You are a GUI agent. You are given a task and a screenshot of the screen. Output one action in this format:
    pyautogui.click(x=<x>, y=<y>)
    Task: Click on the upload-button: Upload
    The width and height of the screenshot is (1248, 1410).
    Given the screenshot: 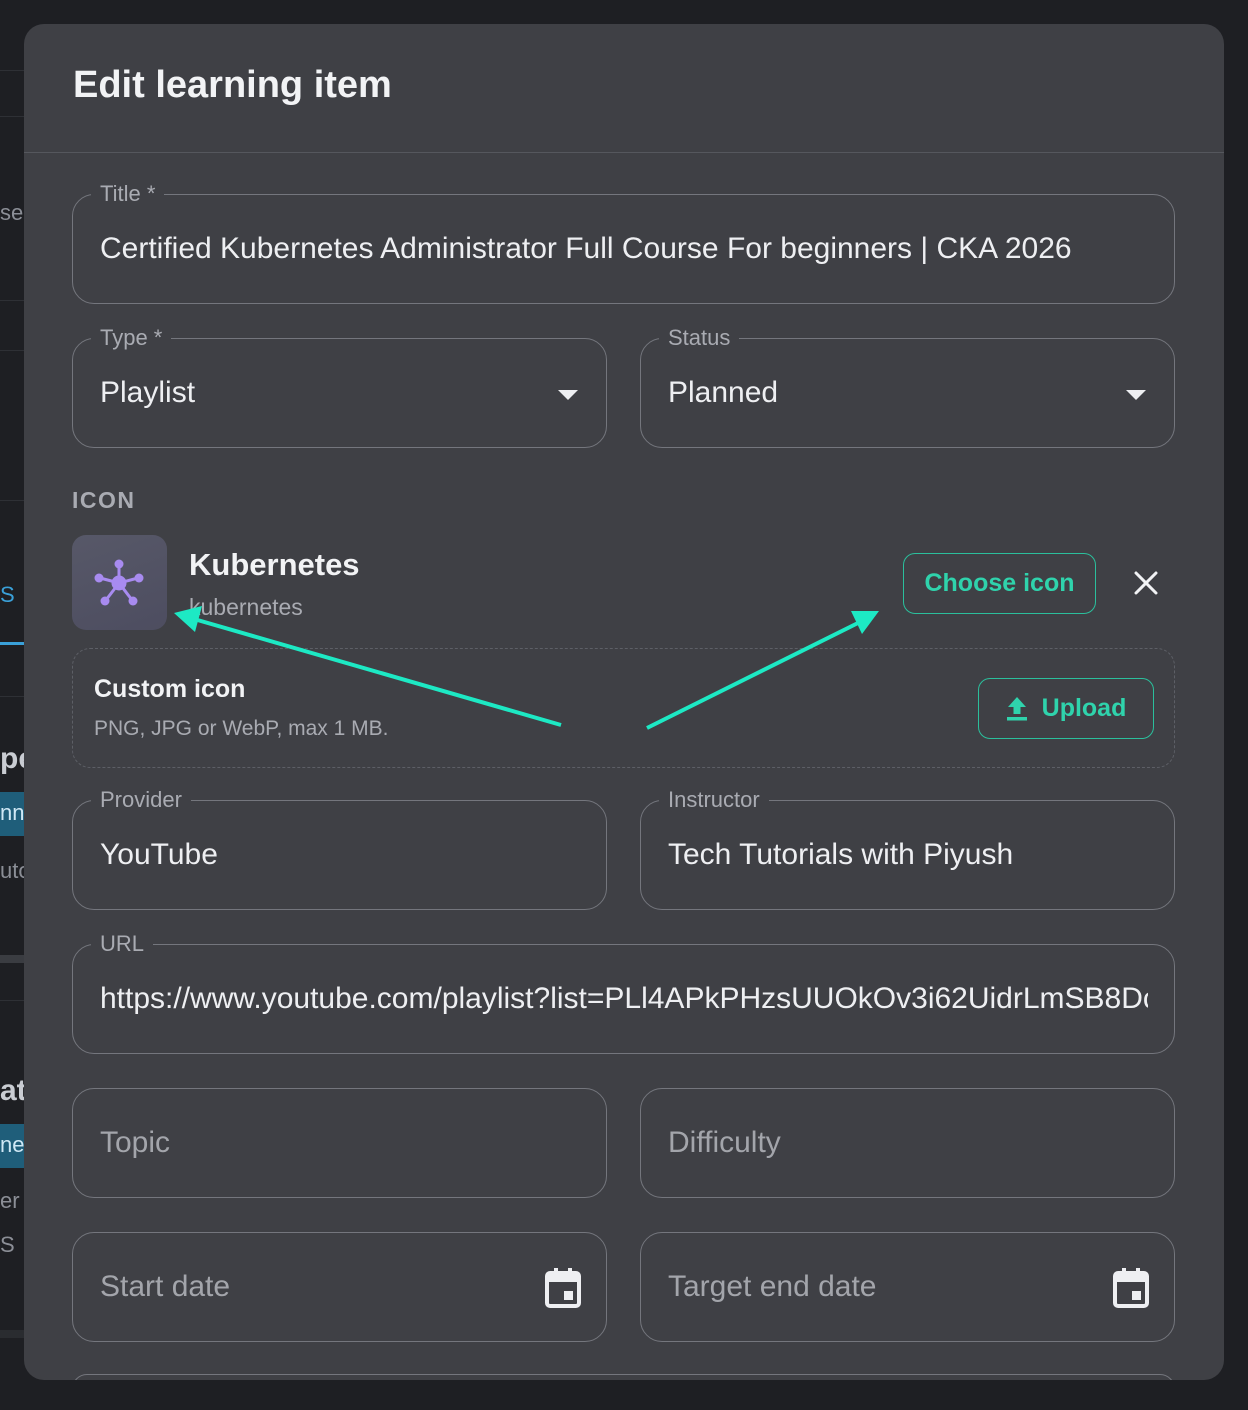 What is the action you would take?
    pyautogui.click(x=1066, y=708)
    